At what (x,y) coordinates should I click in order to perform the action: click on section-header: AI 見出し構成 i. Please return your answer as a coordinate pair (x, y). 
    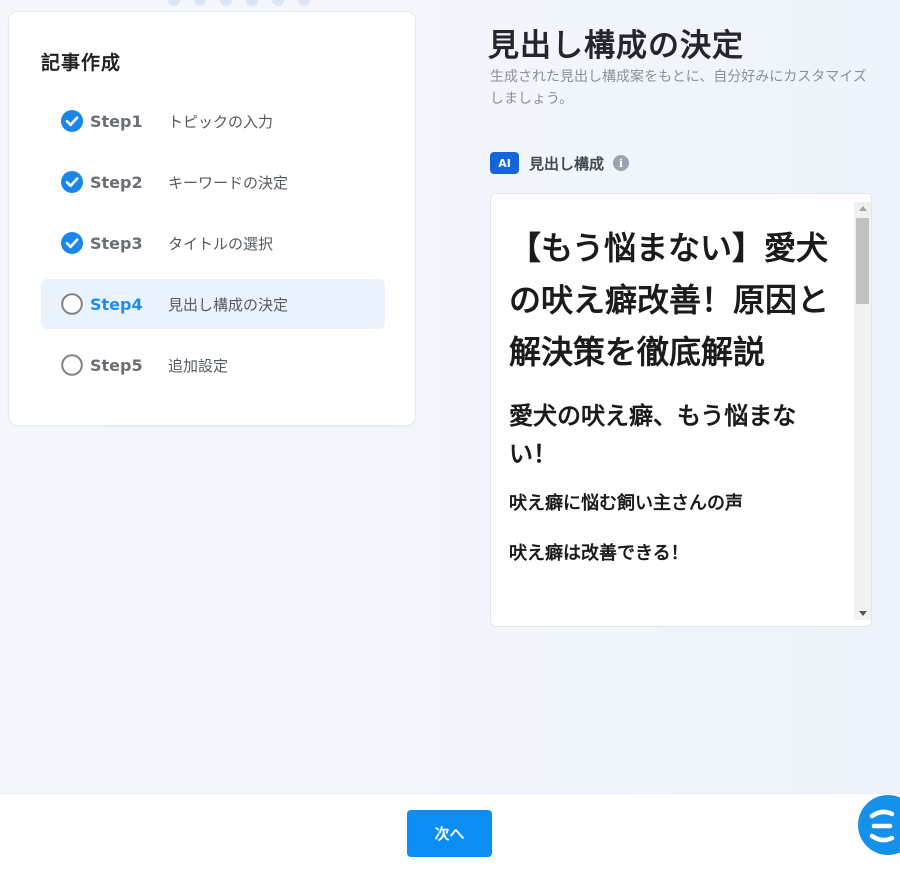
    Looking at the image, I should click on (560, 163).